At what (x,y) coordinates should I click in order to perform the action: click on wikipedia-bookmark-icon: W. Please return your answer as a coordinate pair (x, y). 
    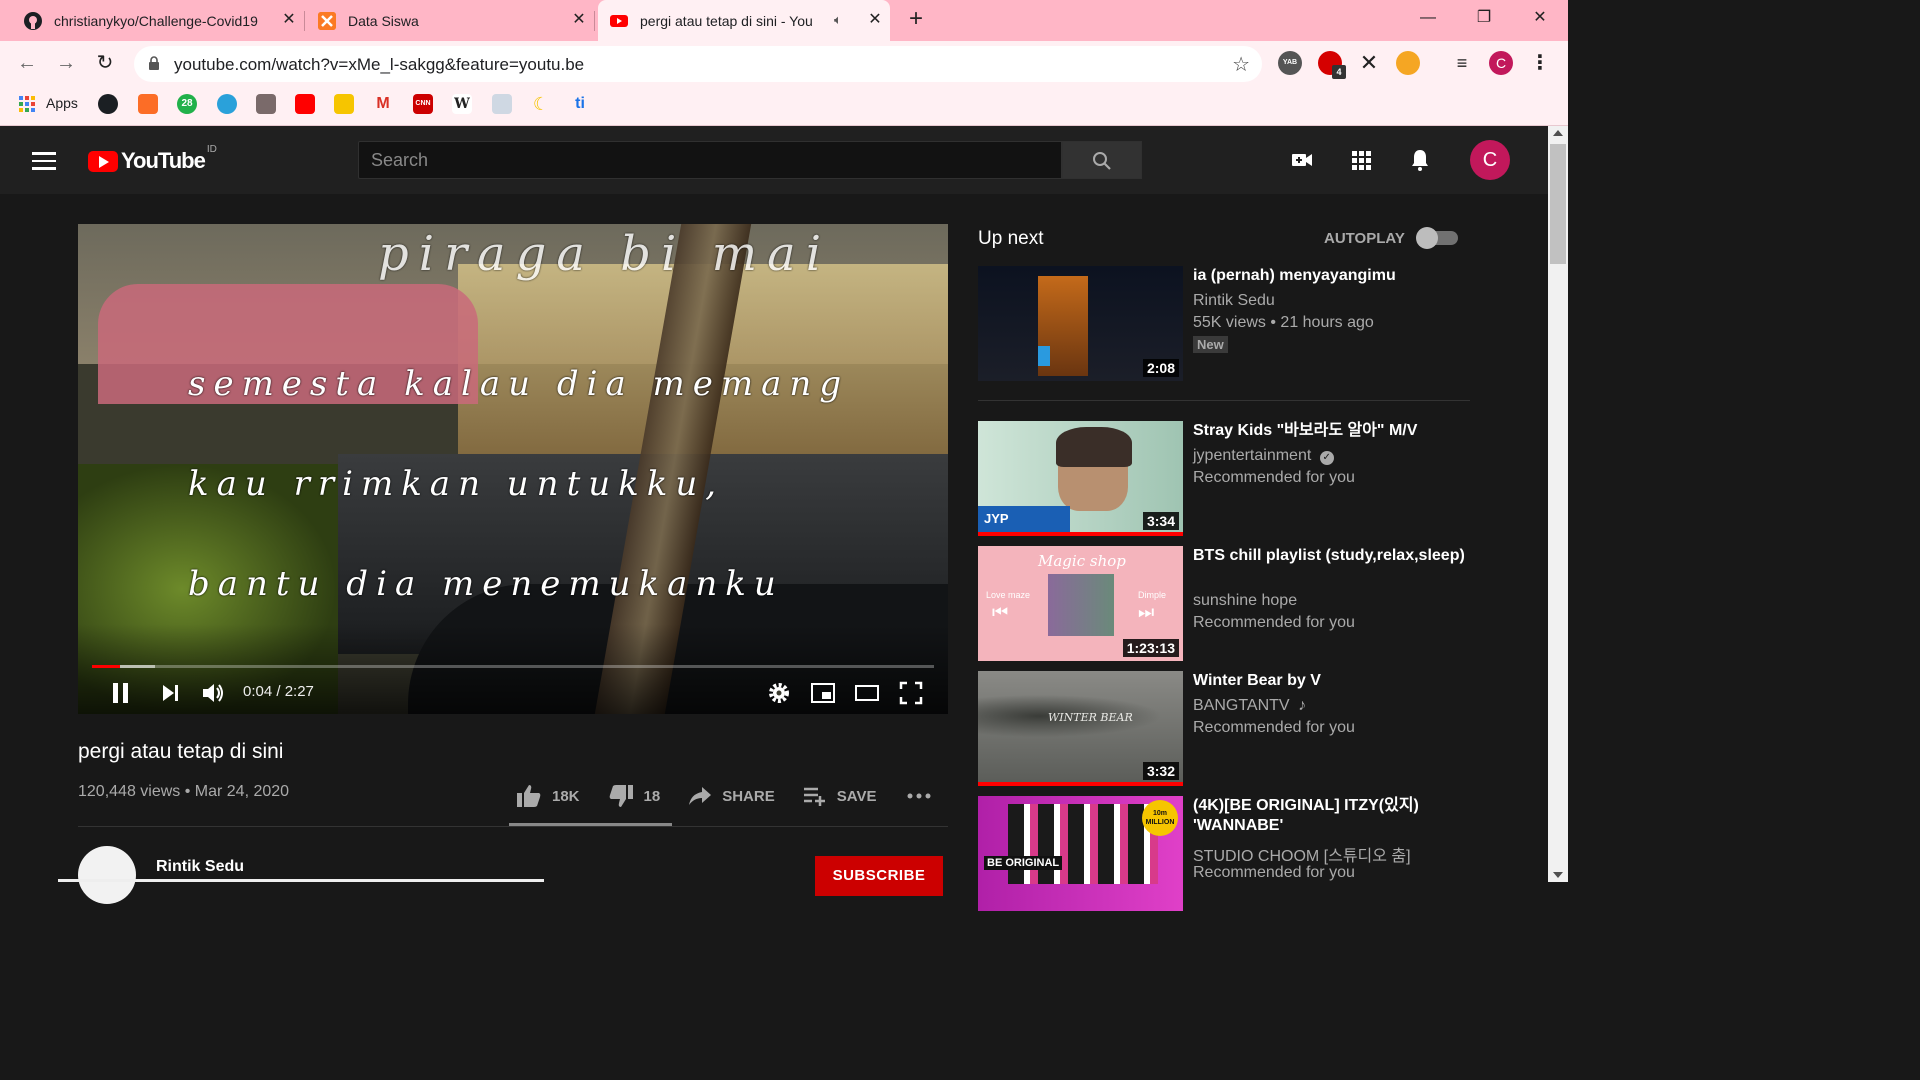
    Looking at the image, I should click on (462, 104).